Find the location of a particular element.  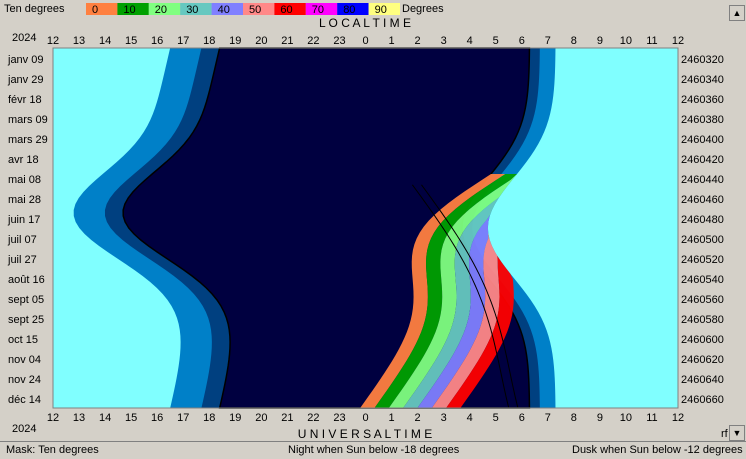

x-tick-top: 15 is located at coordinates (131, 41).